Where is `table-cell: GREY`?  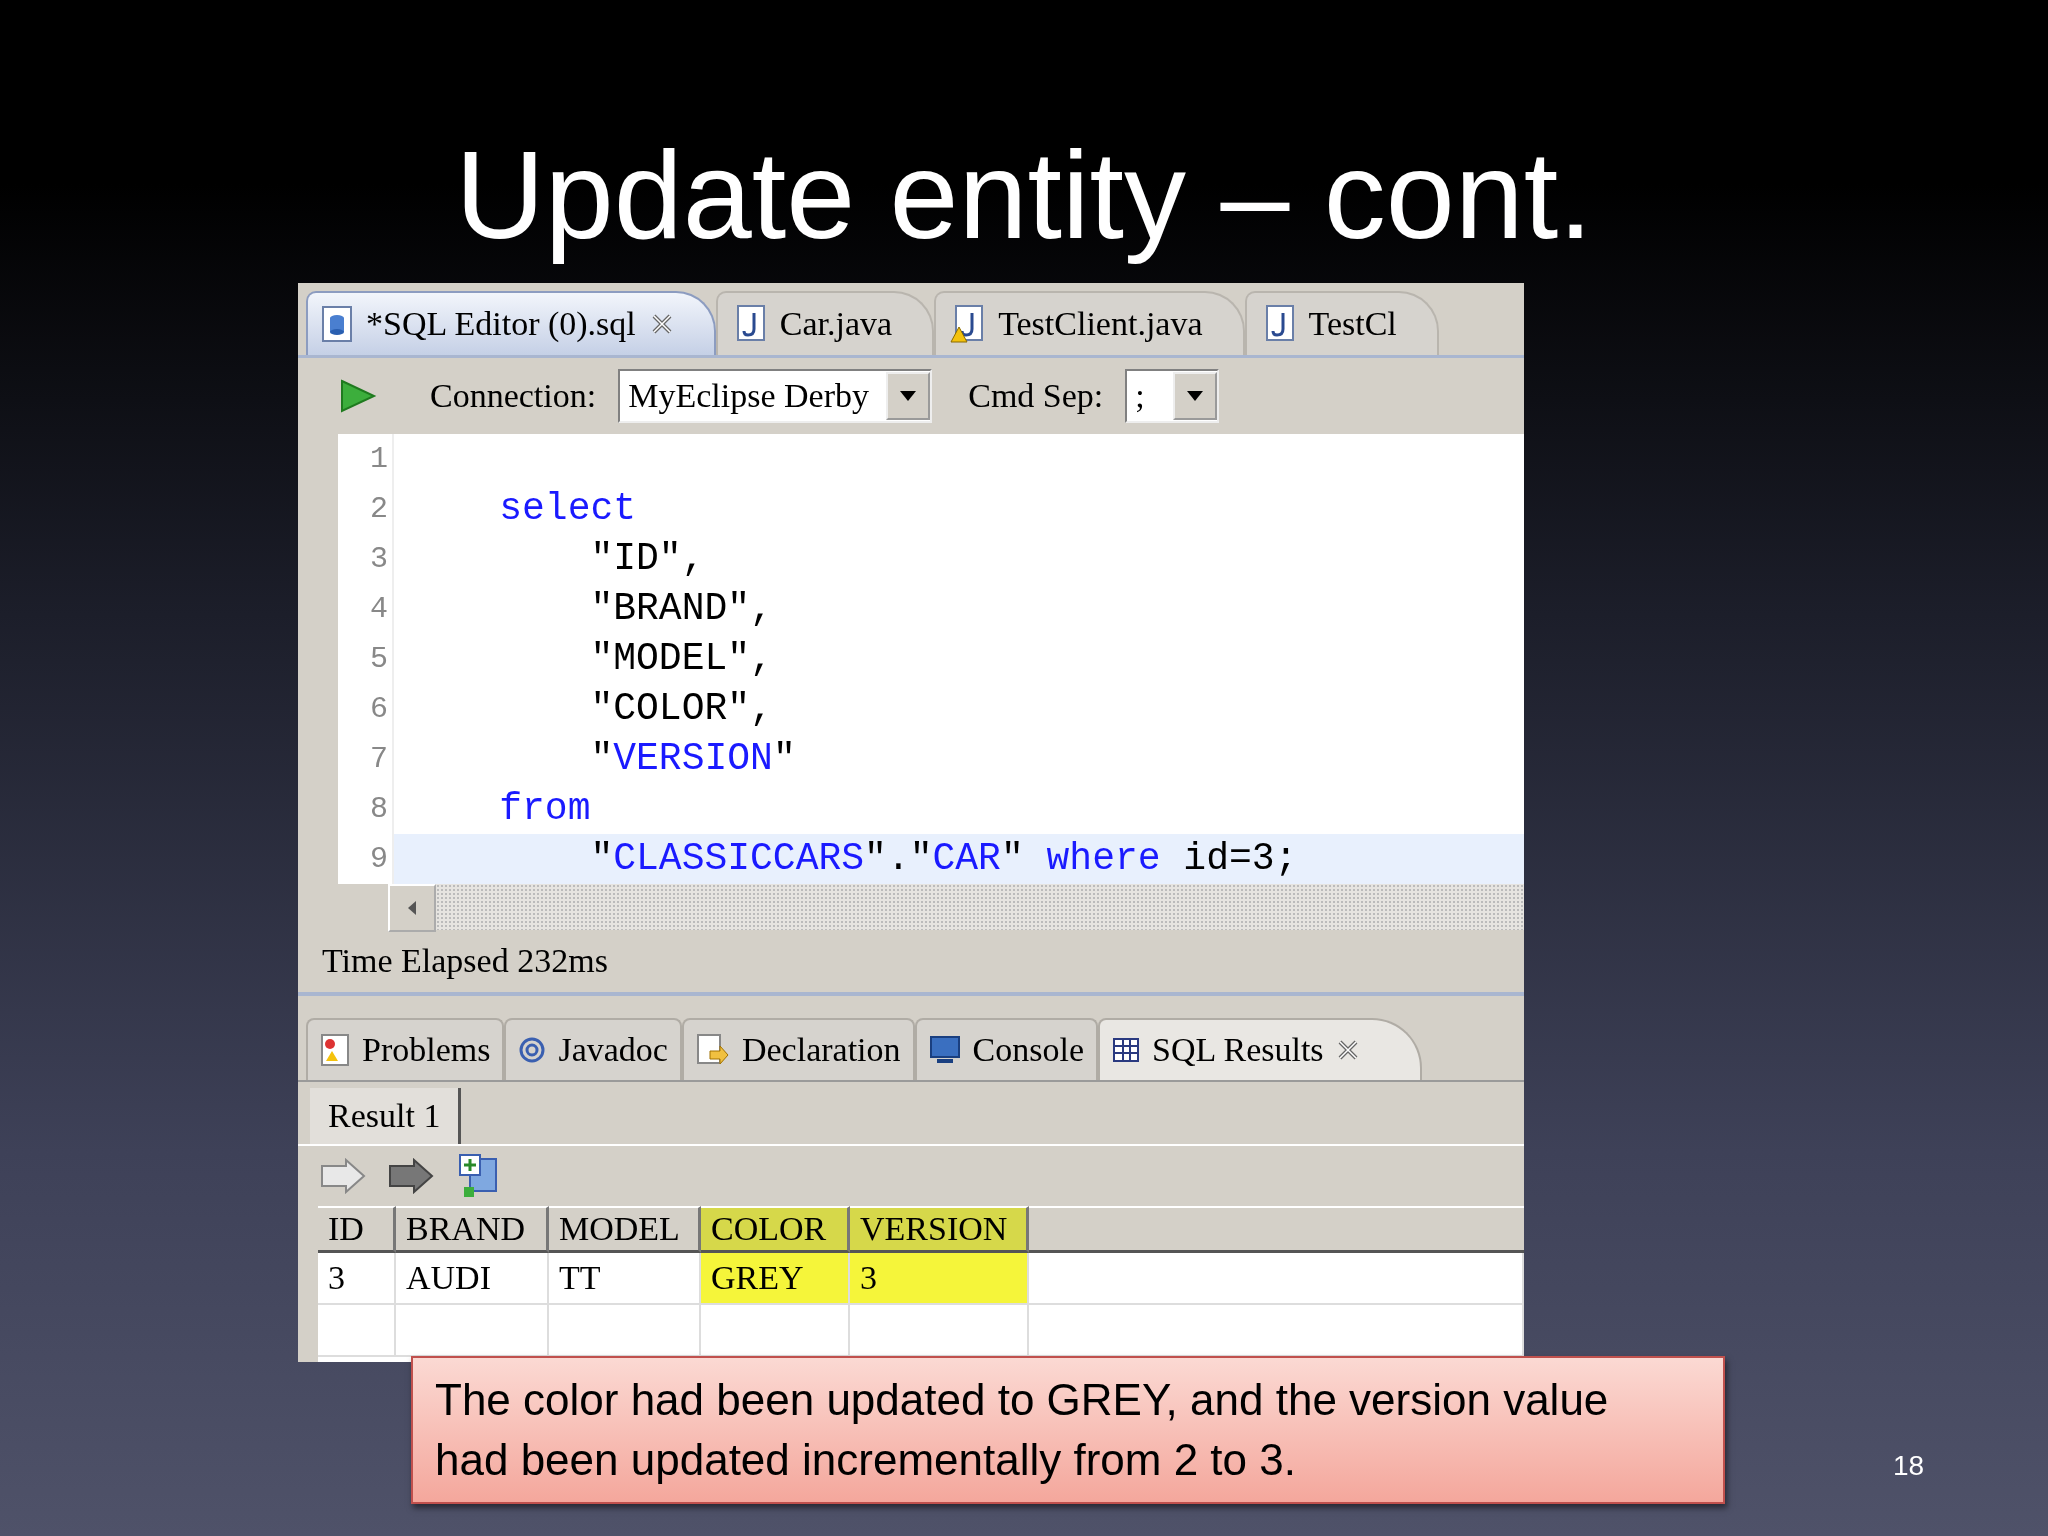 table-cell: GREY is located at coordinates (775, 1279).